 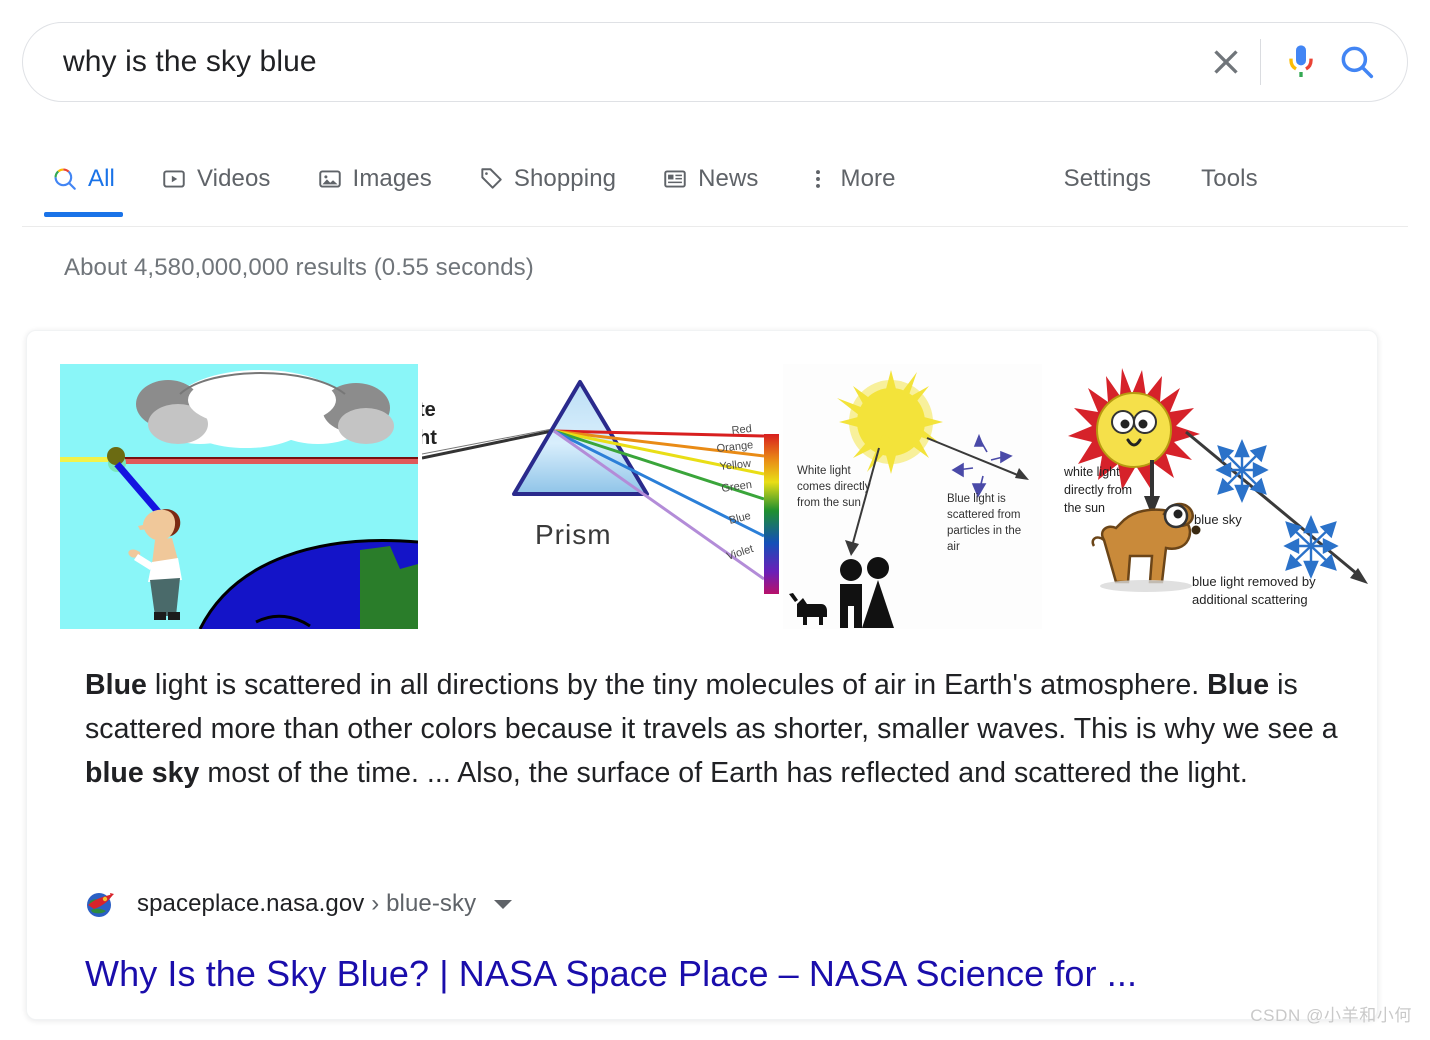 I want to click on tab-videos: Videos, so click(x=216, y=179).